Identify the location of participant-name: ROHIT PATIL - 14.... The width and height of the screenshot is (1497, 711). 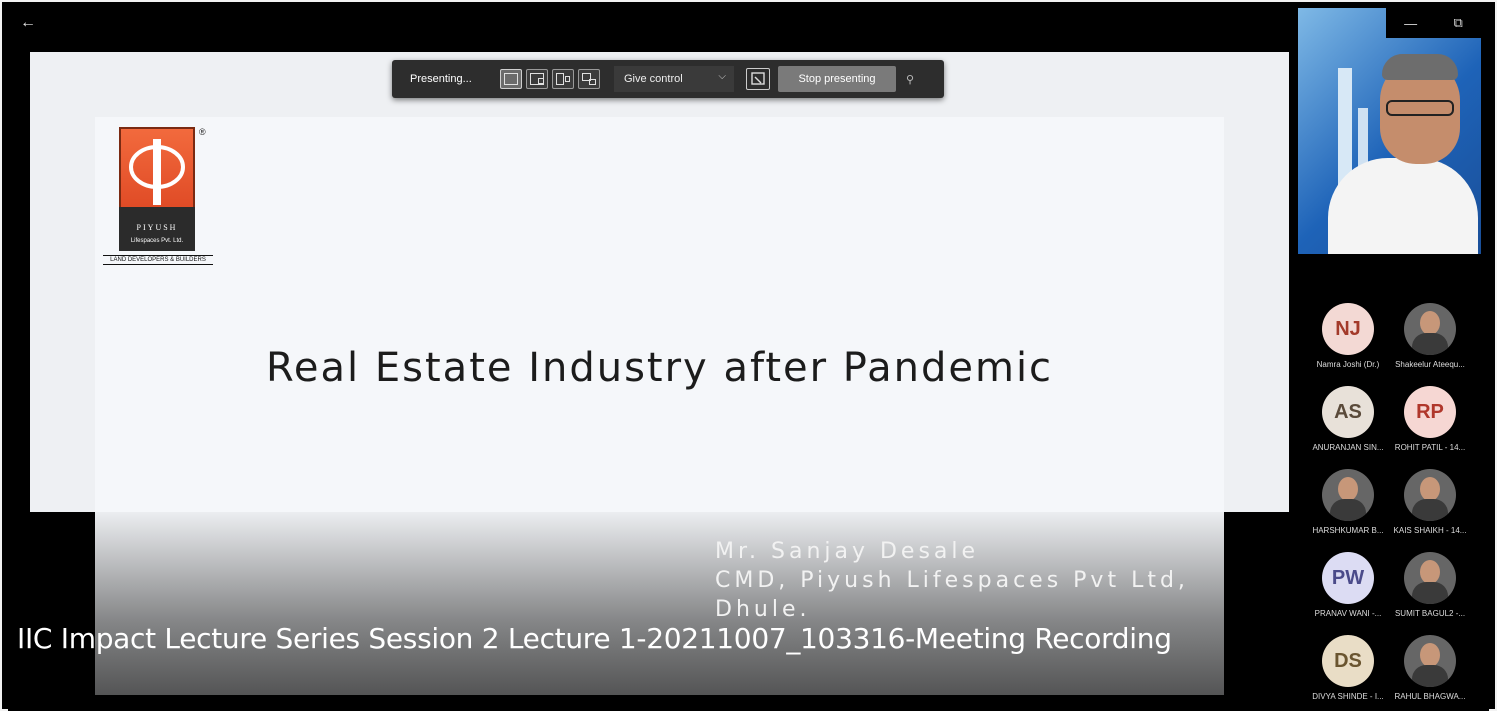
(1430, 447).